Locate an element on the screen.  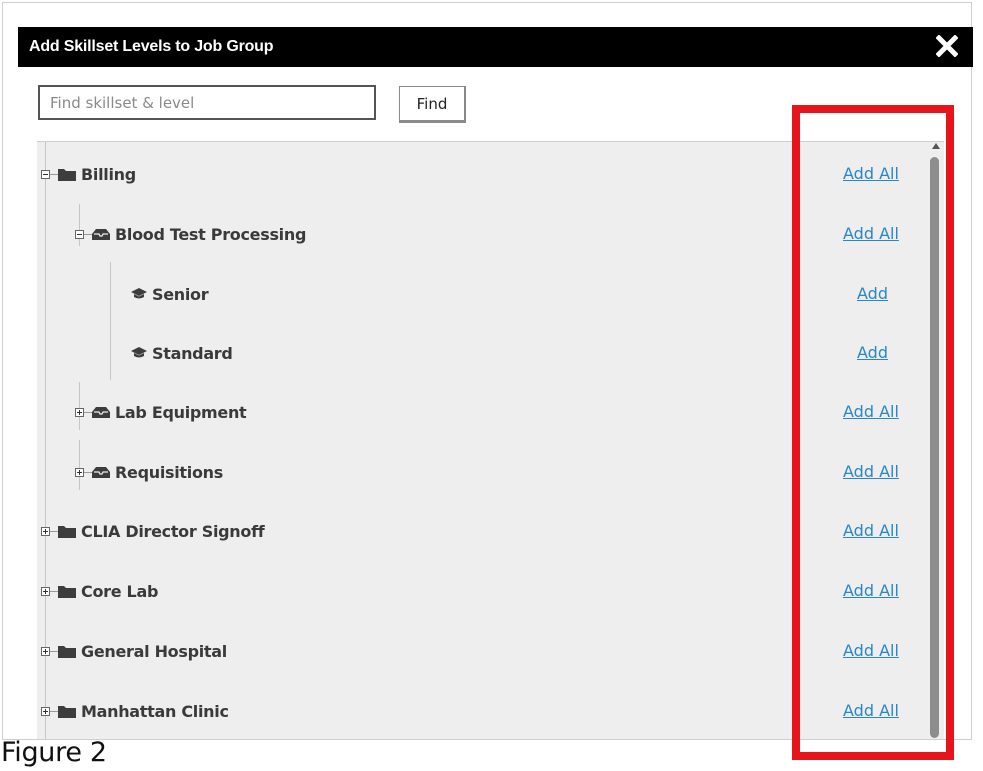
tree-node-standard: Standard is located at coordinates (182, 353).